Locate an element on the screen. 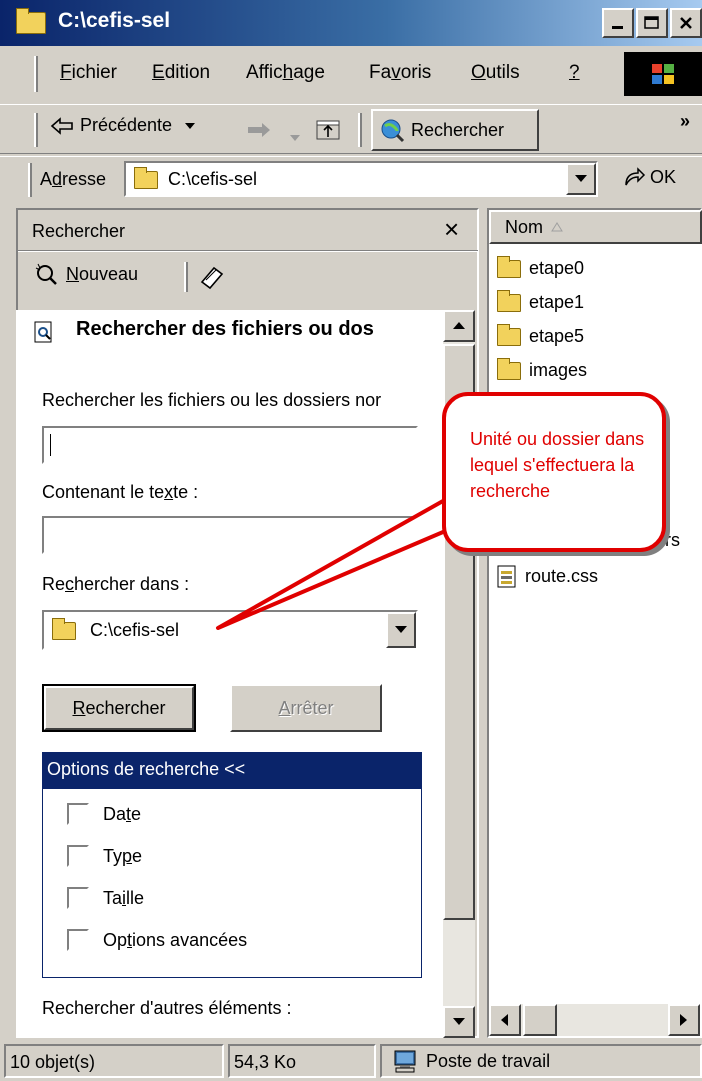 This screenshot has height=1081, width=702. status-size: 54,3 Ko is located at coordinates (302, 1061).